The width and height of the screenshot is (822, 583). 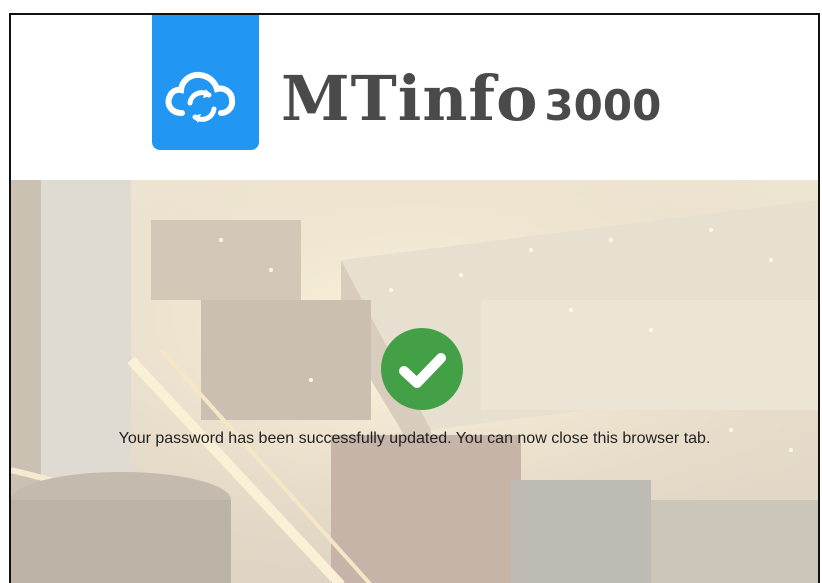 I want to click on brand-logo: MTinfo 3000, so click(x=471, y=102).